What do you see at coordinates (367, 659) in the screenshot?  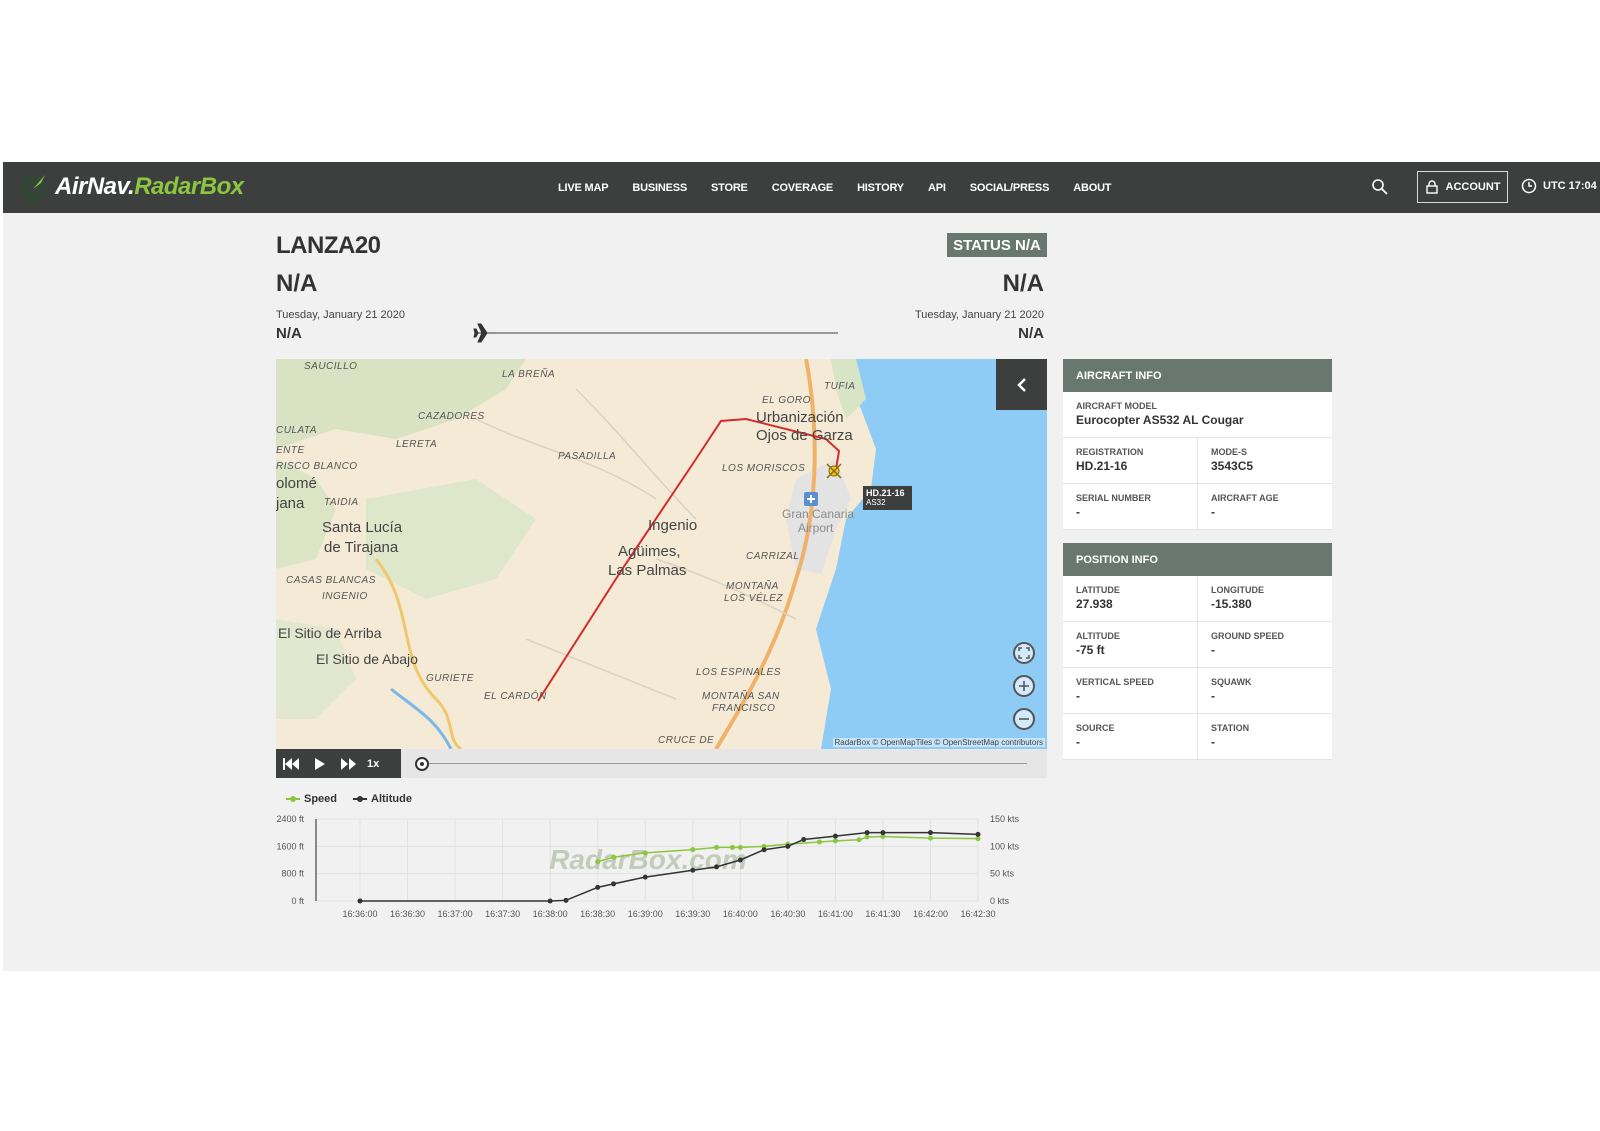 I see `map-label-el-sitio-abajo: El Sitio de Abajo` at bounding box center [367, 659].